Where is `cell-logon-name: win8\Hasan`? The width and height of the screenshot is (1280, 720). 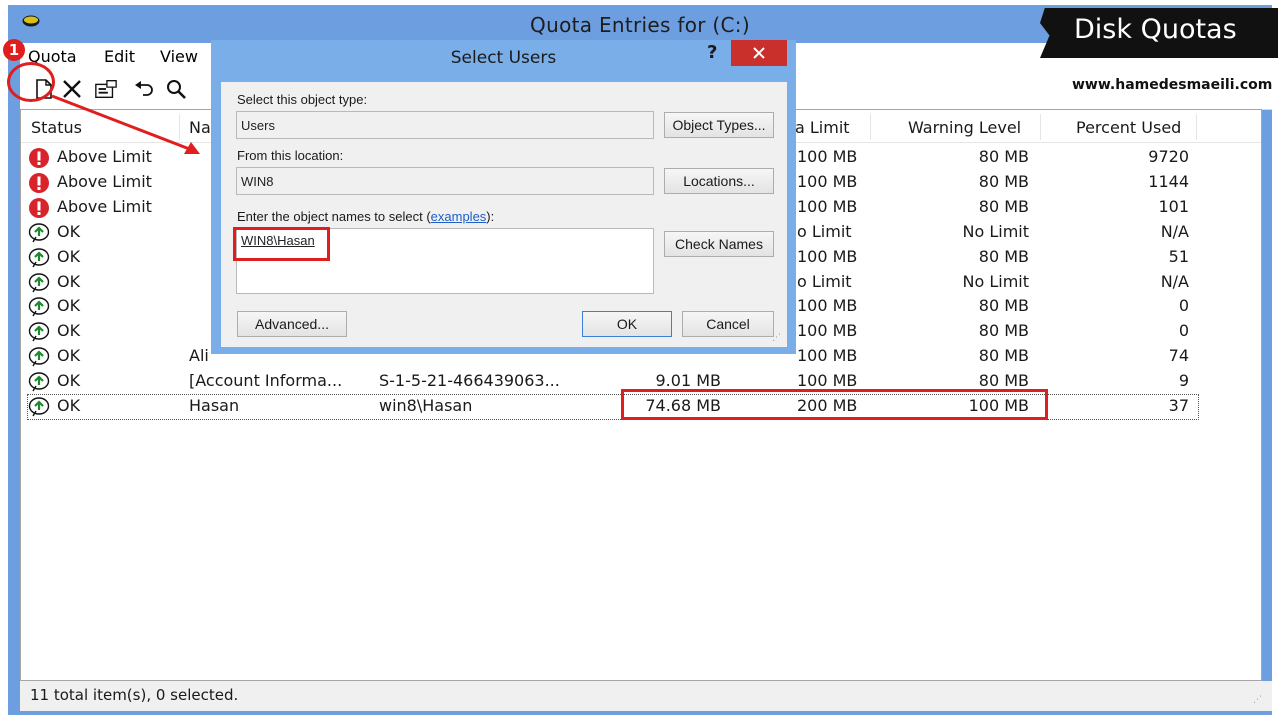 cell-logon-name: win8\Hasan is located at coordinates (426, 405).